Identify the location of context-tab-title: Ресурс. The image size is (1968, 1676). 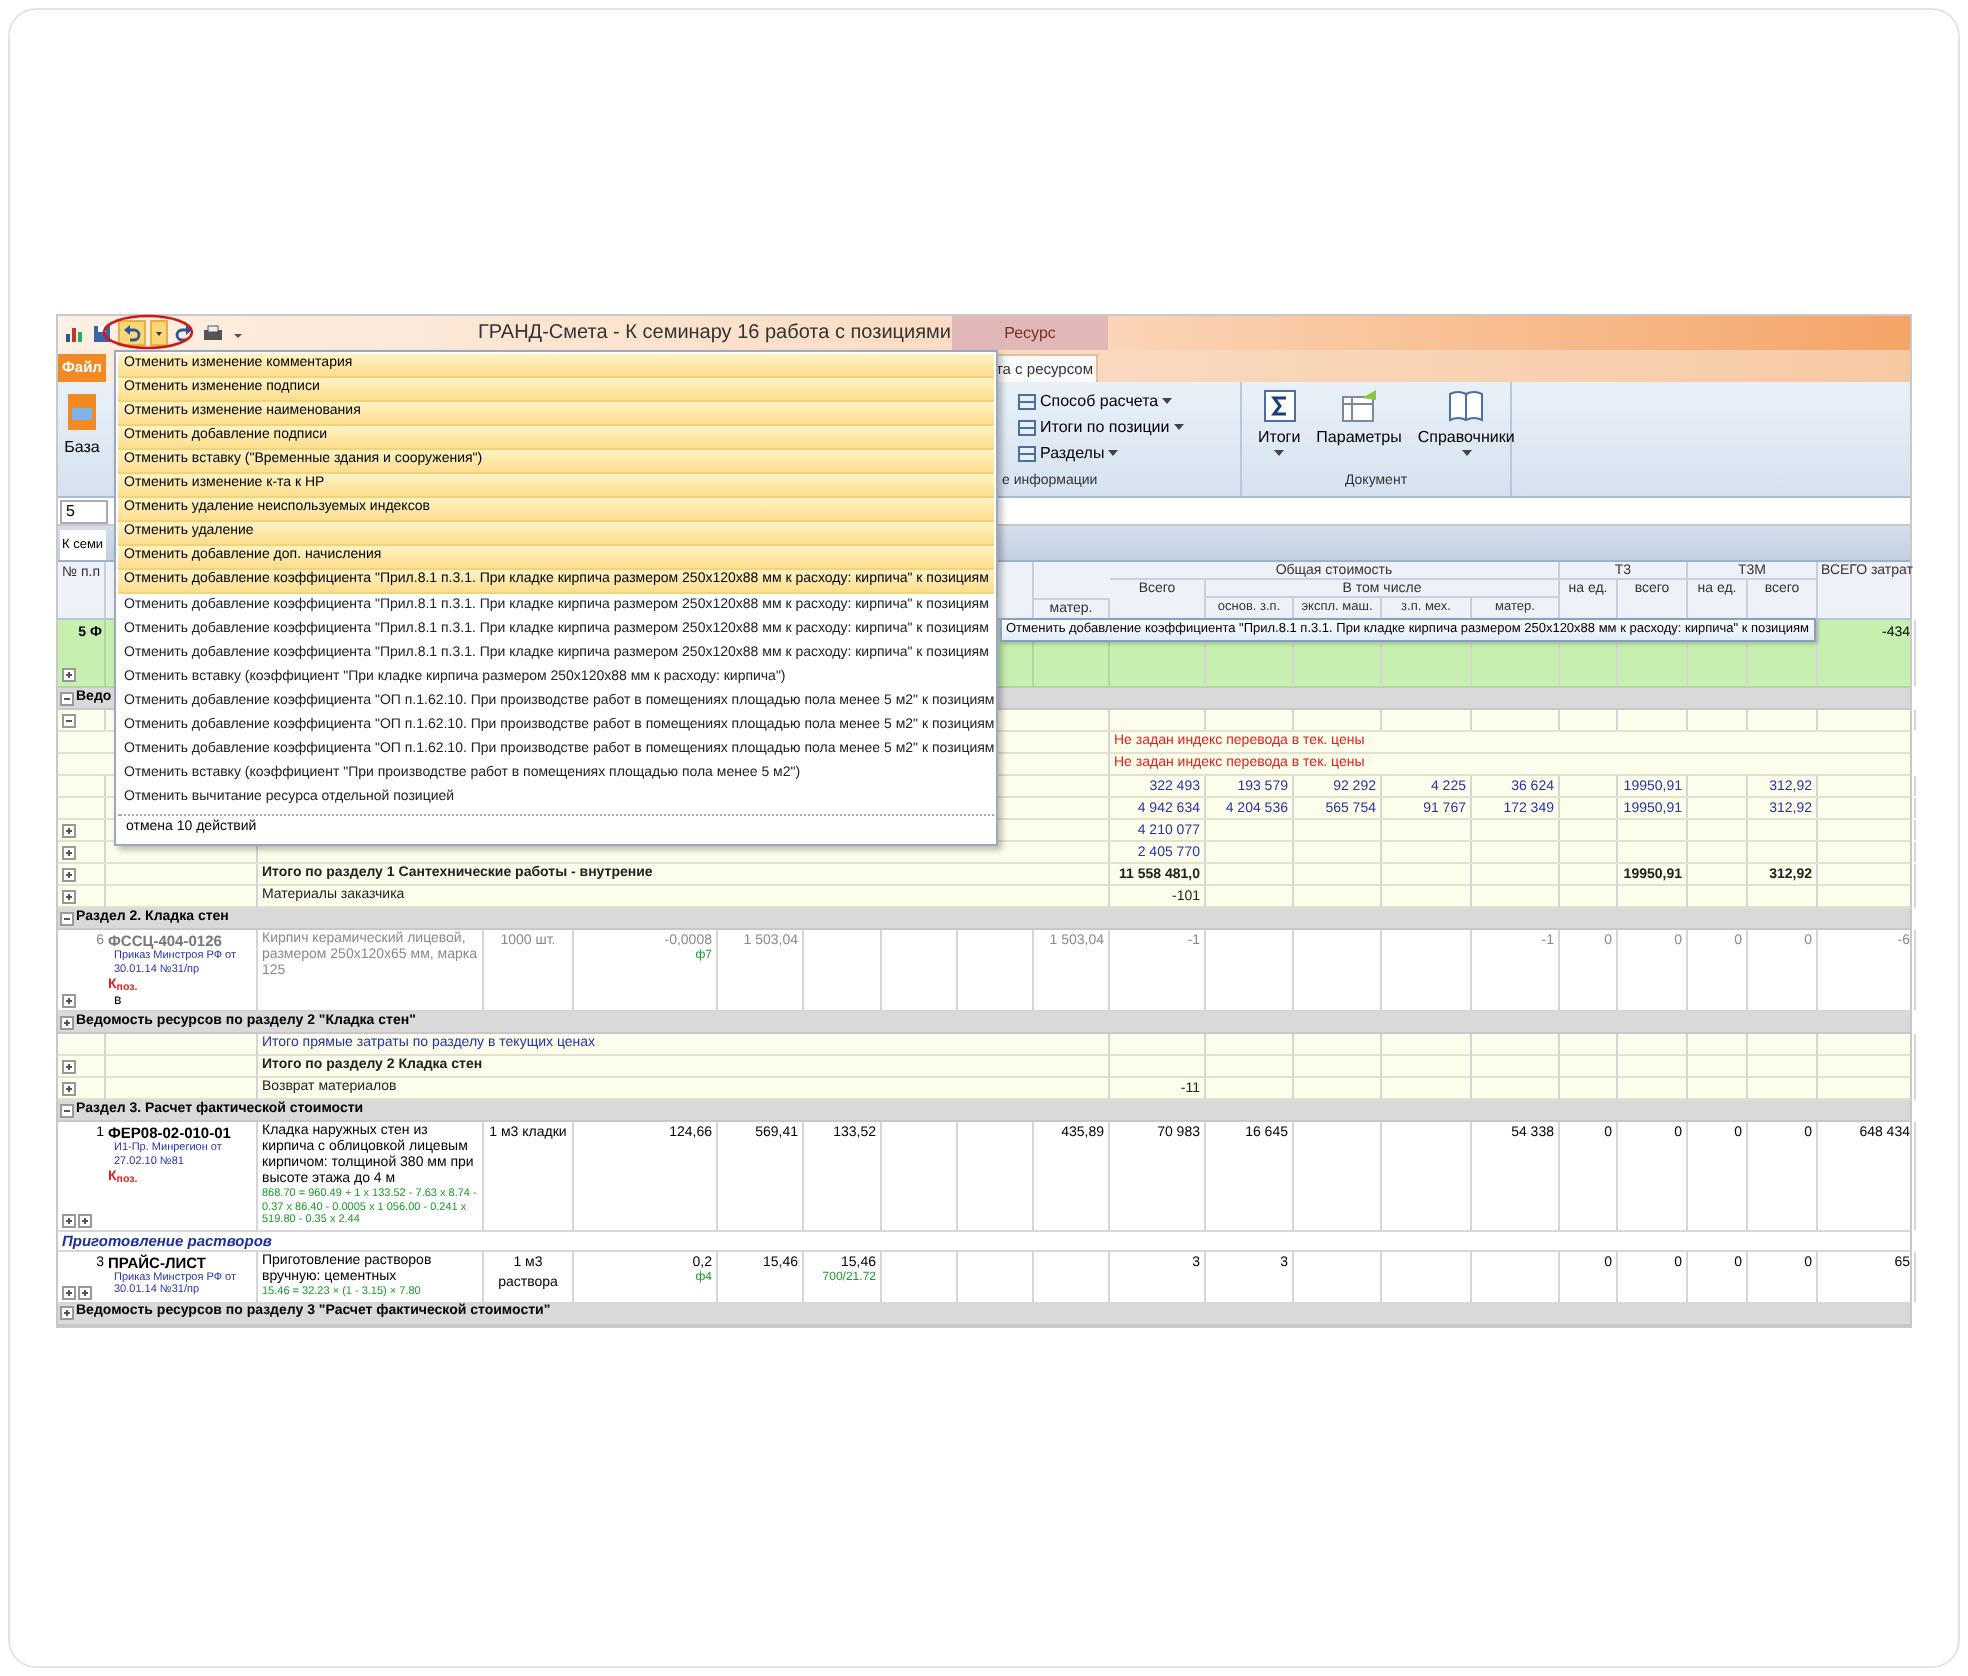
(1030, 333).